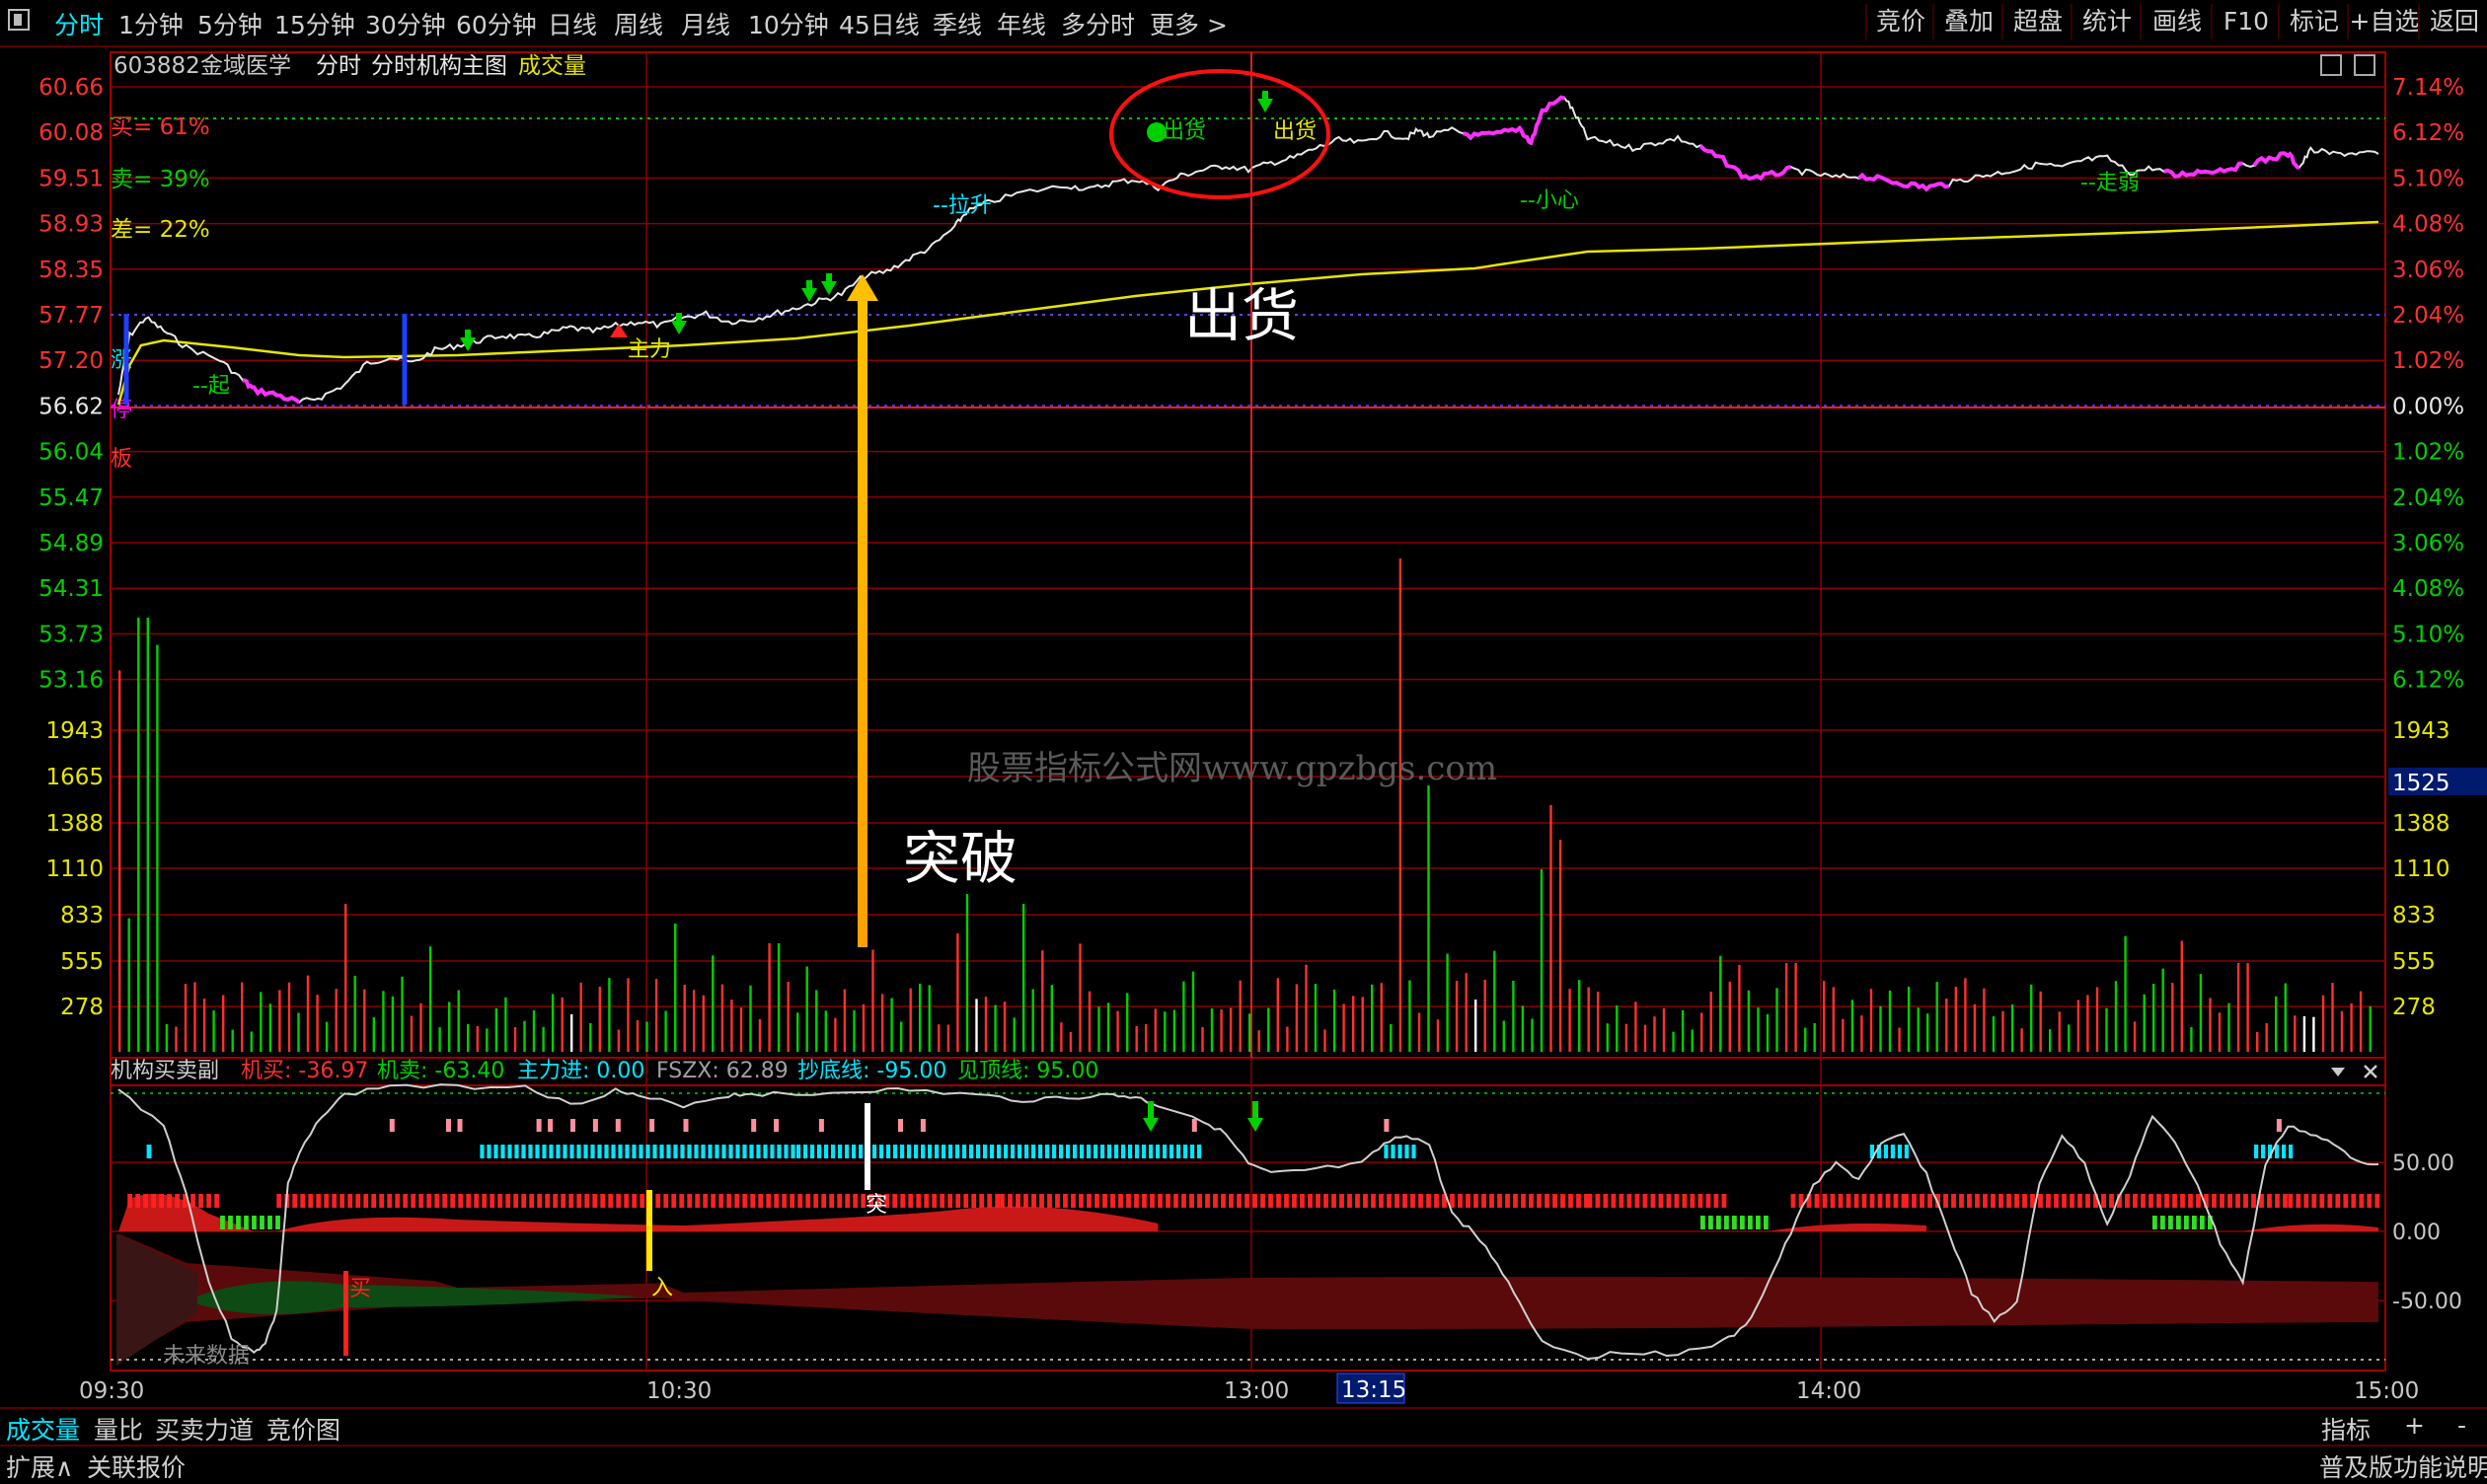  What do you see at coordinates (1184, 131) in the screenshot?
I see `annotation-sellout-1: 出货` at bounding box center [1184, 131].